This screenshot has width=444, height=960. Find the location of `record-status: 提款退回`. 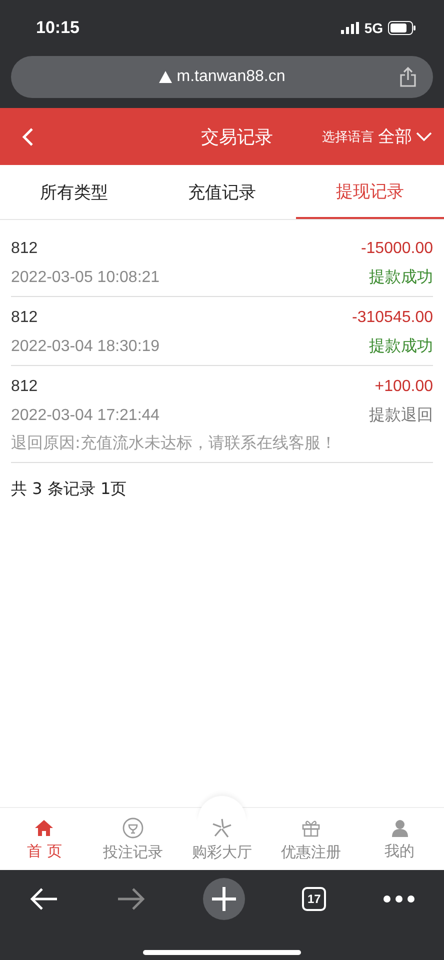

record-status: 提款退回 is located at coordinates (401, 415).